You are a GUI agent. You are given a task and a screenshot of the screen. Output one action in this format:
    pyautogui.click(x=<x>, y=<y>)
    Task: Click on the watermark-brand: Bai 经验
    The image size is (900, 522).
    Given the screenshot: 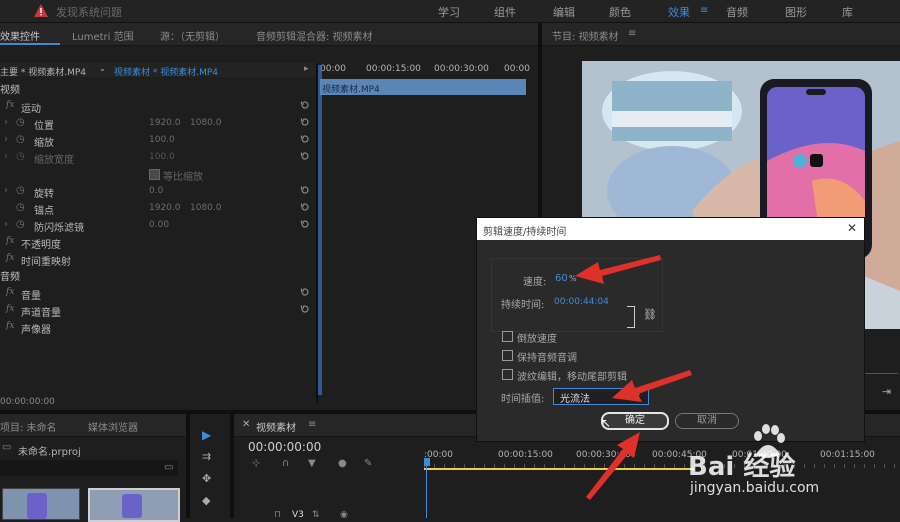 What is the action you would take?
    pyautogui.click(x=742, y=467)
    